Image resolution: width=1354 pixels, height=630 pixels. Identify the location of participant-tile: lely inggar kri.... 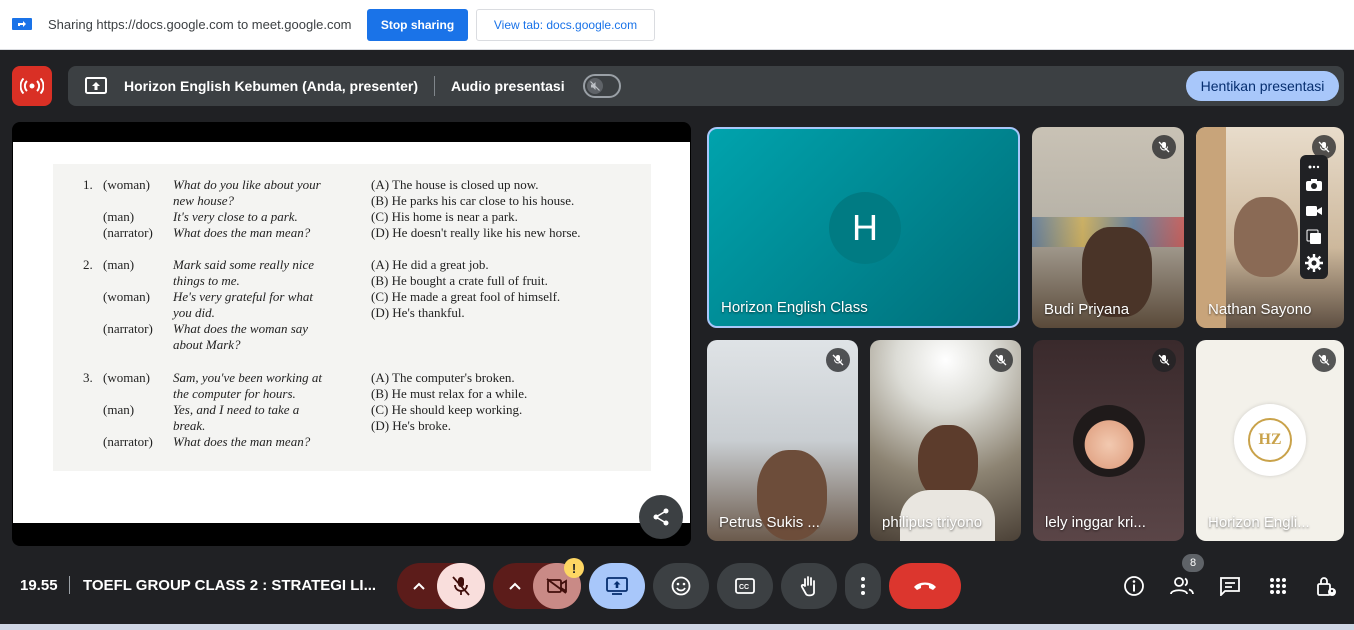
(1108, 440).